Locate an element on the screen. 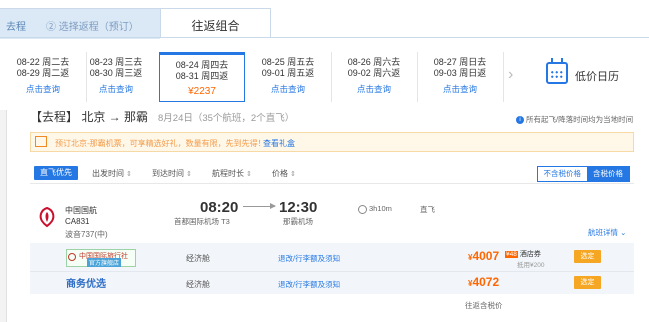 This screenshot has width=649, height=322. air-china-logo-icon is located at coordinates (47, 217).